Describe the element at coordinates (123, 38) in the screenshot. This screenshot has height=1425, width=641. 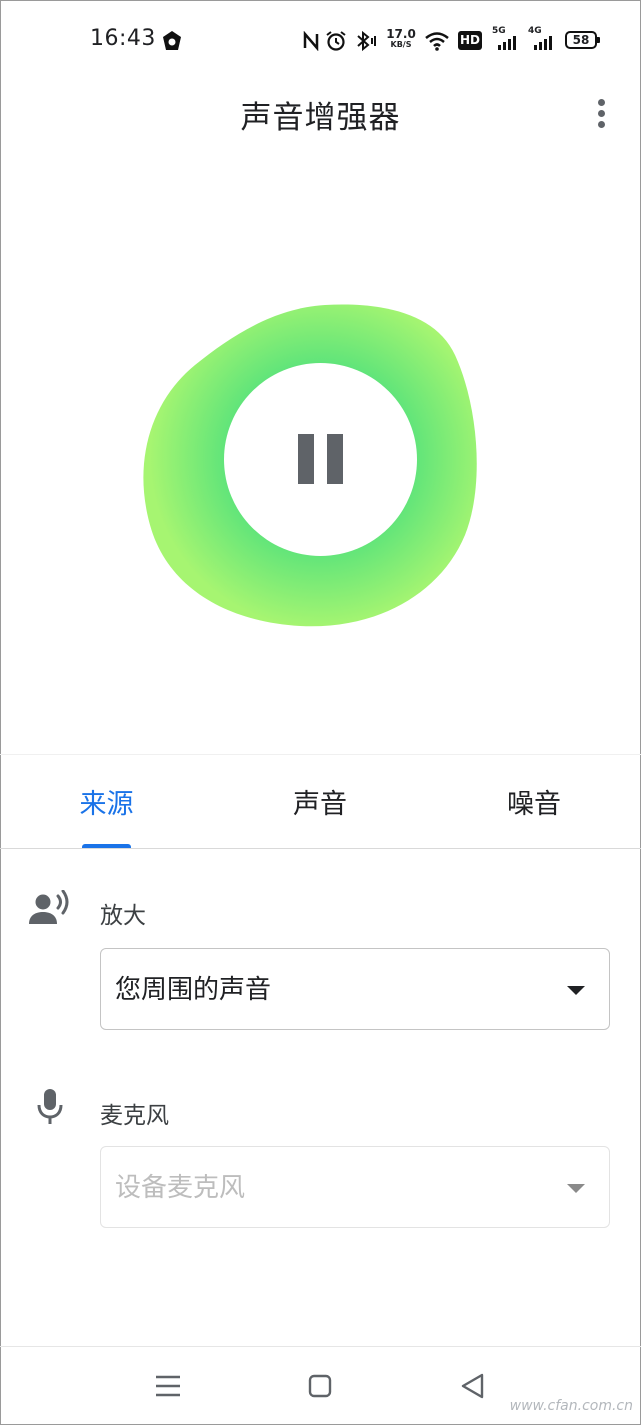
I see `status-time: 16:43` at that location.